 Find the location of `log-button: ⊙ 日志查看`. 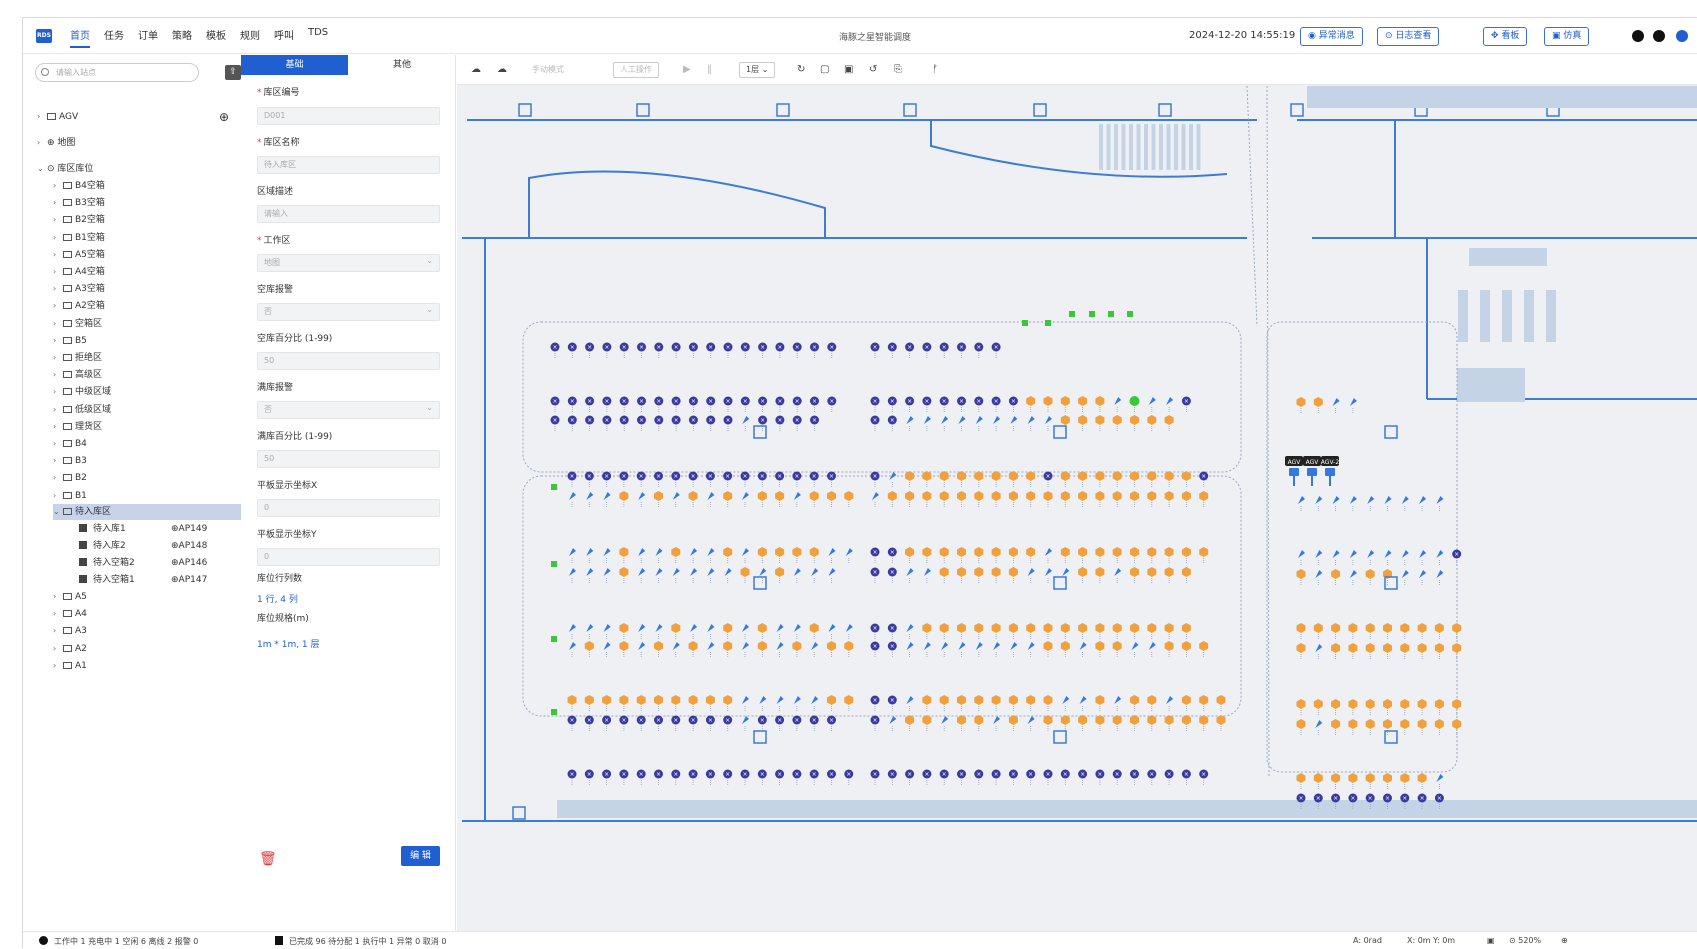

log-button: ⊙ 日志查看 is located at coordinates (1408, 36).